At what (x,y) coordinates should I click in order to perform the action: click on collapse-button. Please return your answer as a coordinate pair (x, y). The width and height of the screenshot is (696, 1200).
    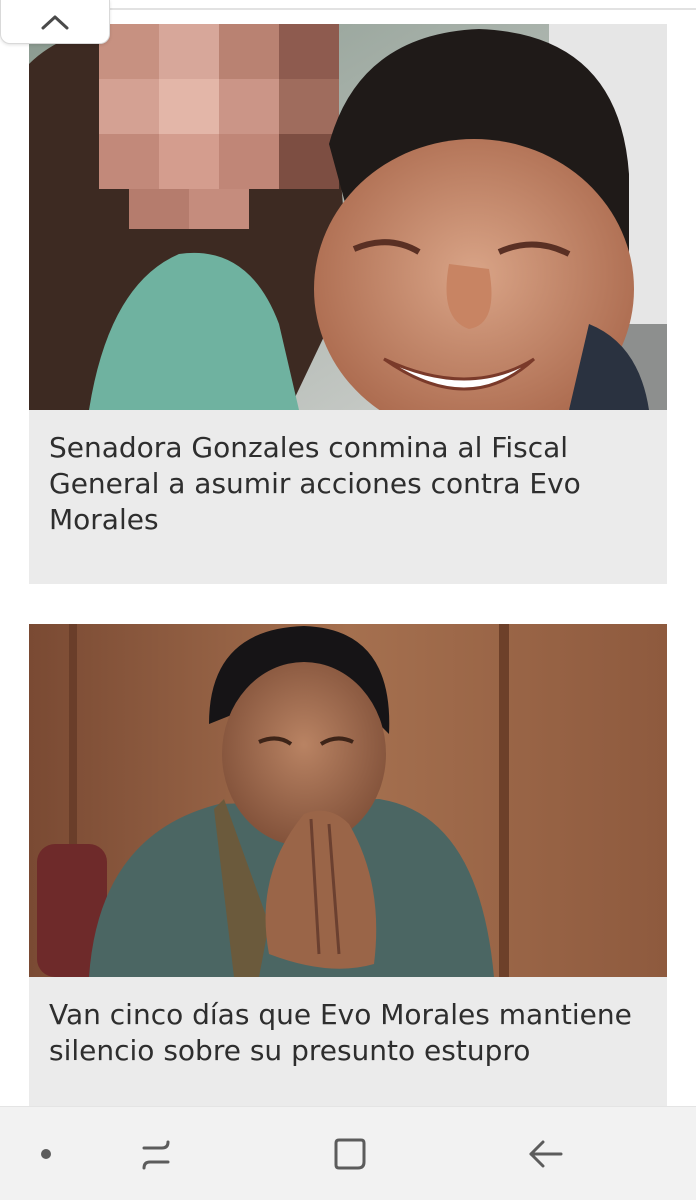
    Looking at the image, I should click on (55, 22).